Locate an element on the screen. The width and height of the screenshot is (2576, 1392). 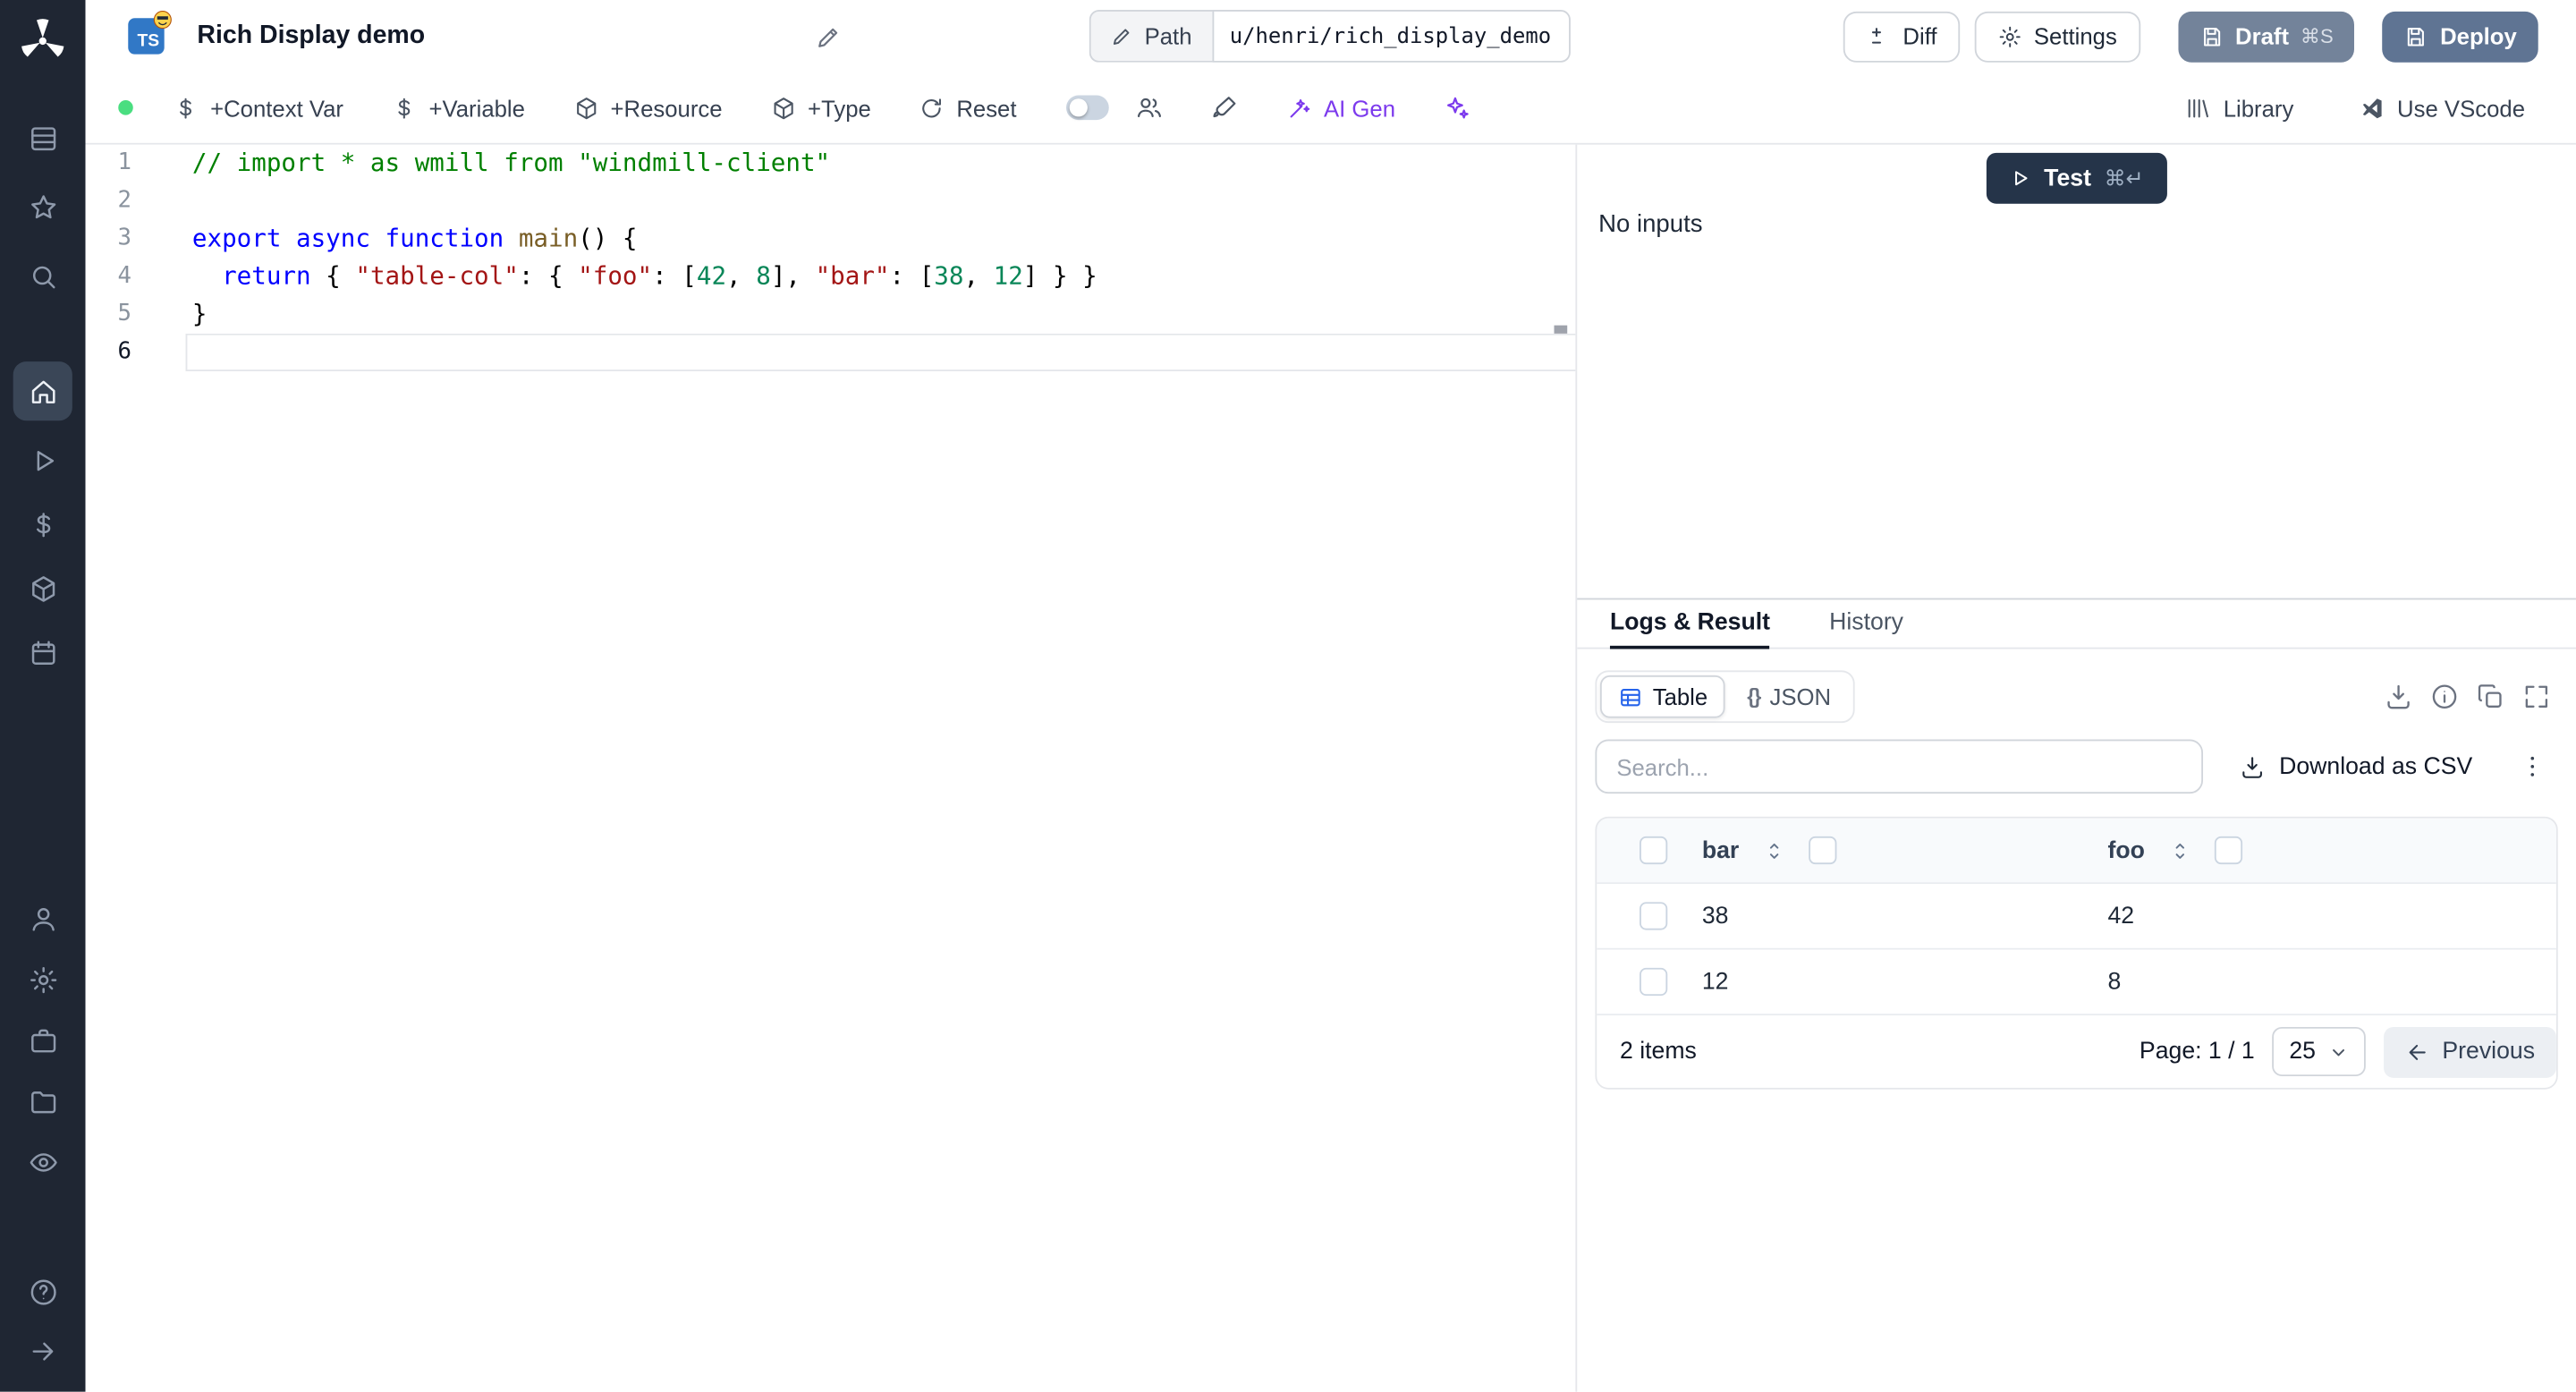
sidebar-item-help is located at coordinates (42, 1291).